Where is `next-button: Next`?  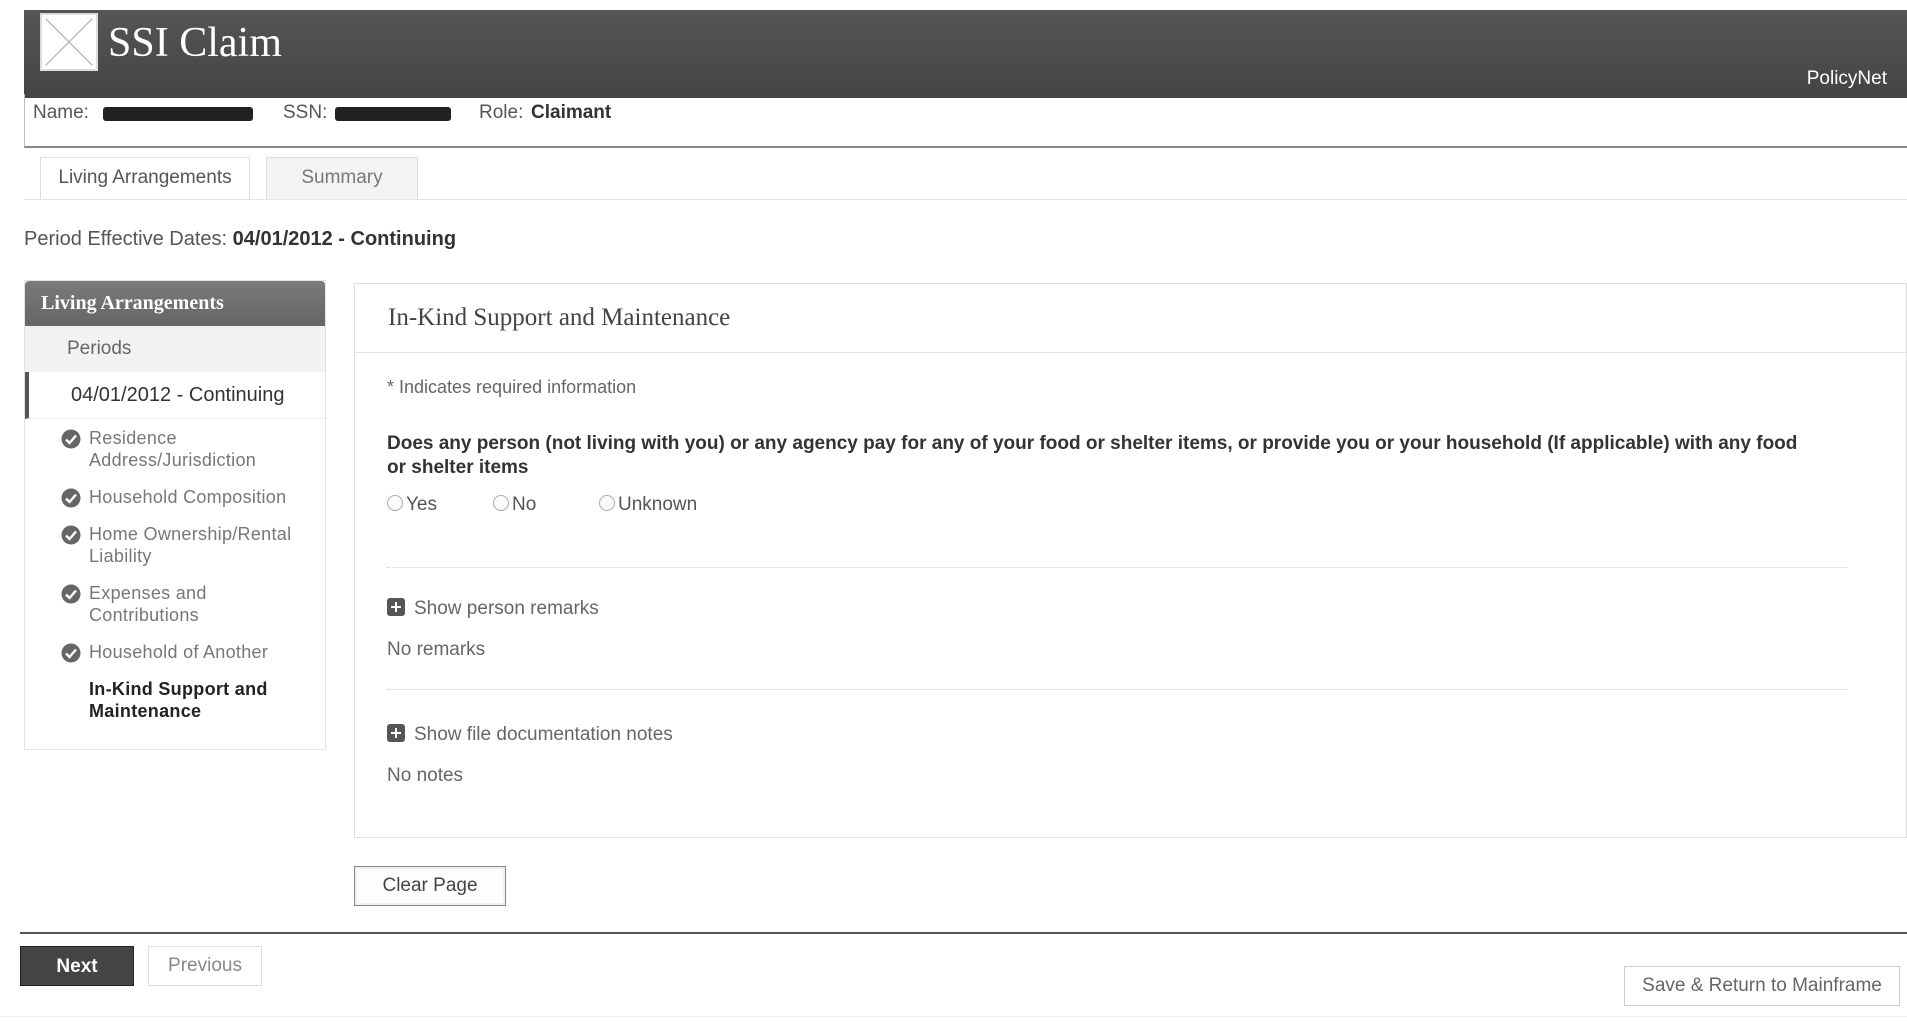 next-button: Next is located at coordinates (77, 966).